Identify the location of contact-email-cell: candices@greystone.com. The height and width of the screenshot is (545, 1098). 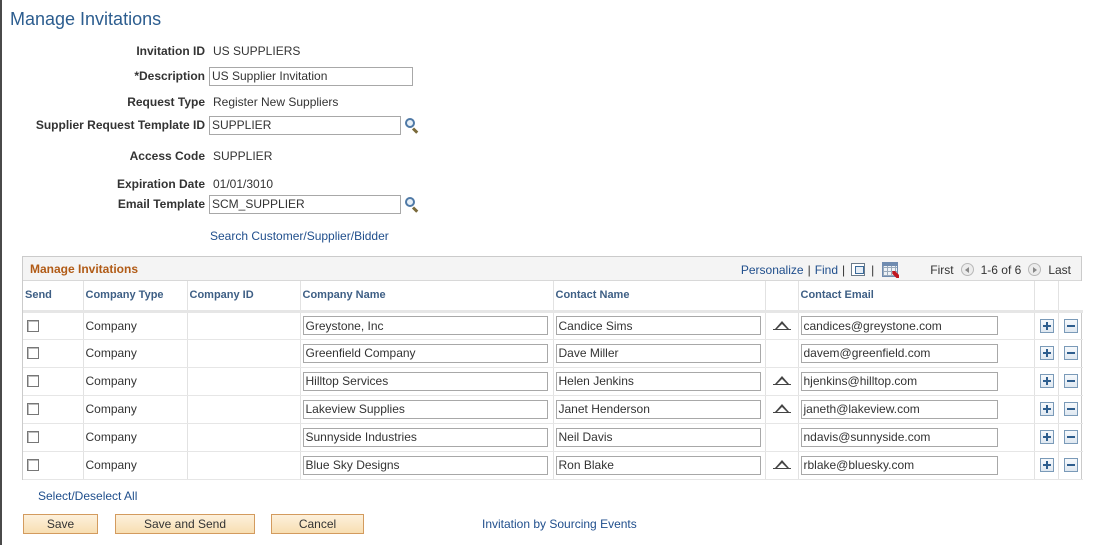
(916, 325).